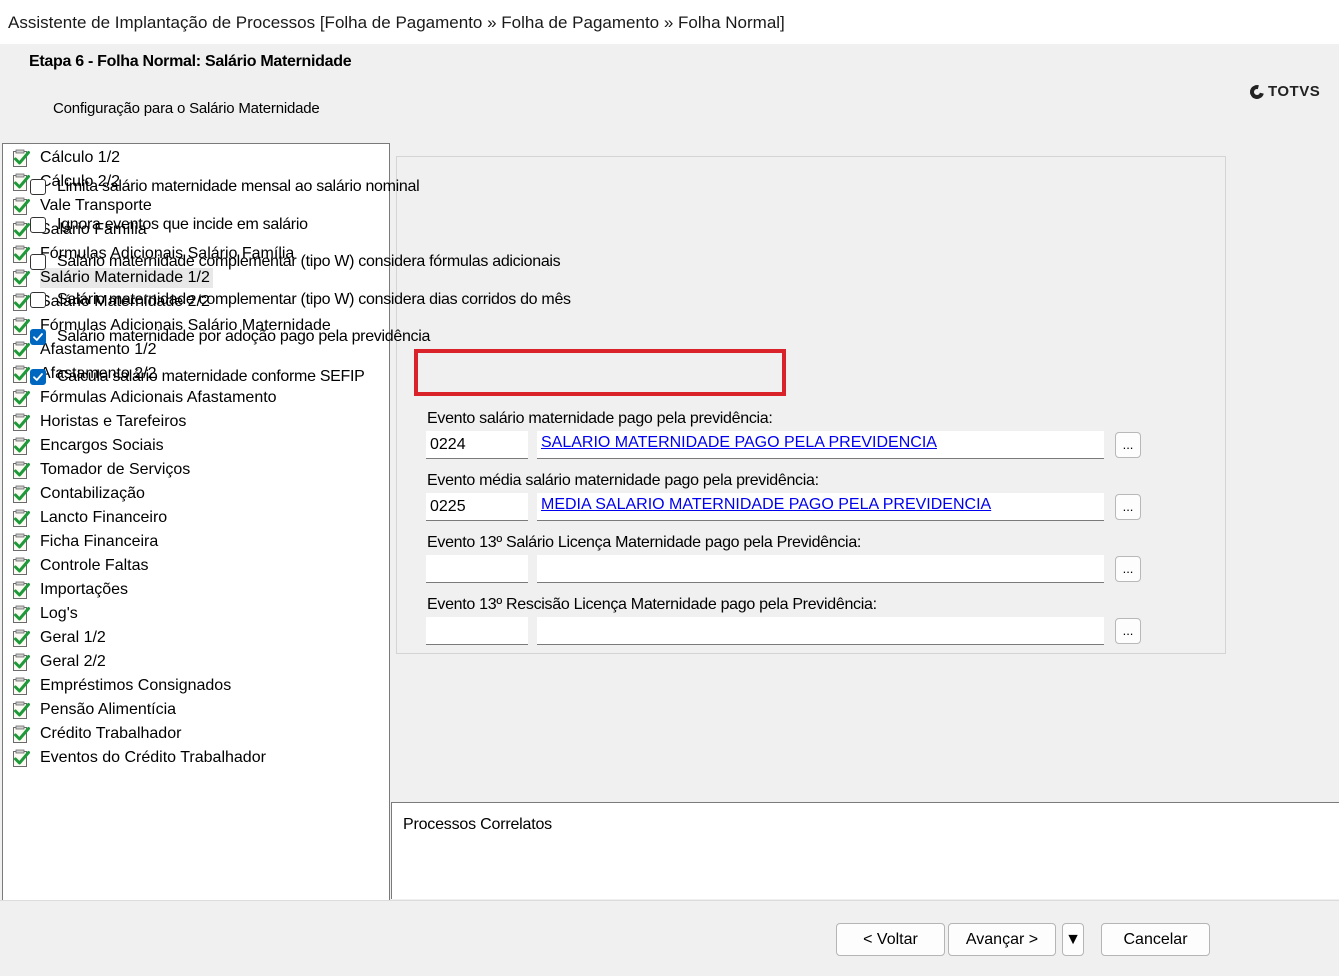 This screenshot has width=1339, height=976. I want to click on sidebar-item: Tomador de Serviços, so click(102, 470).